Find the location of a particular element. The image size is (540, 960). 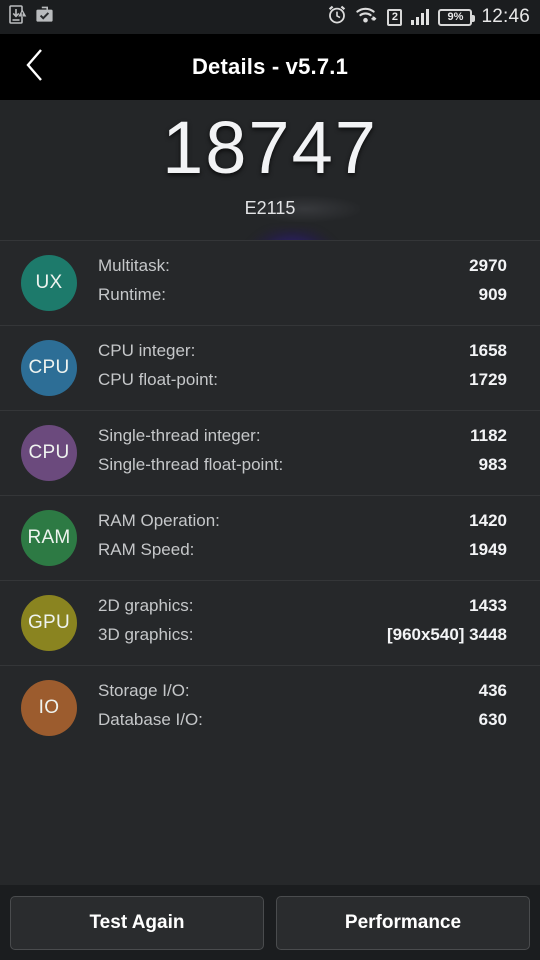

metric-row: Database I/O: 630 is located at coordinates (302, 723).